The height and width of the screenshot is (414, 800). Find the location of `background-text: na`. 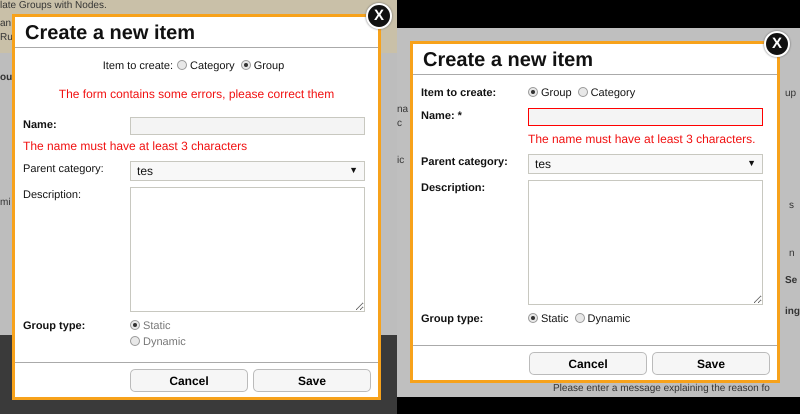

background-text: na is located at coordinates (402, 110).